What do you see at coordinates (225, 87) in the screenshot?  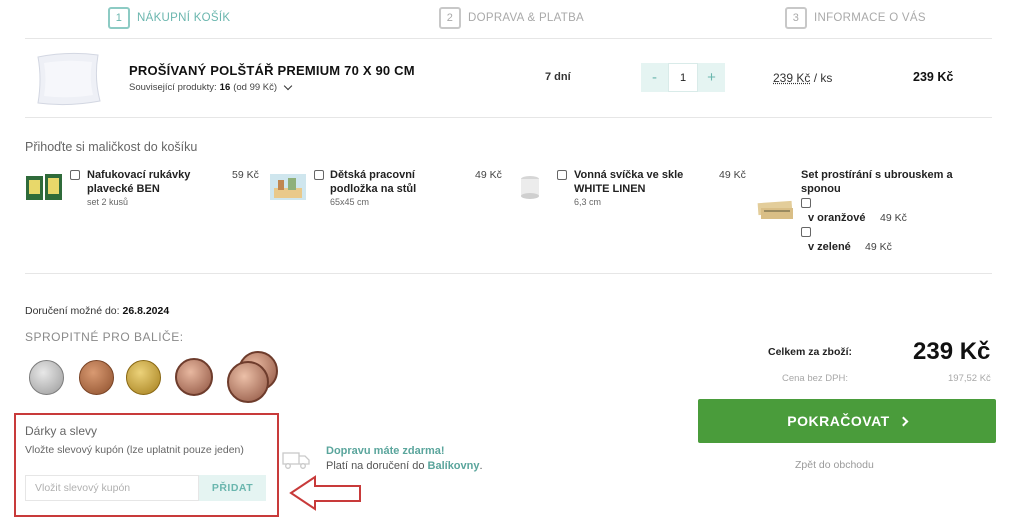 I see `related-count: 16` at bounding box center [225, 87].